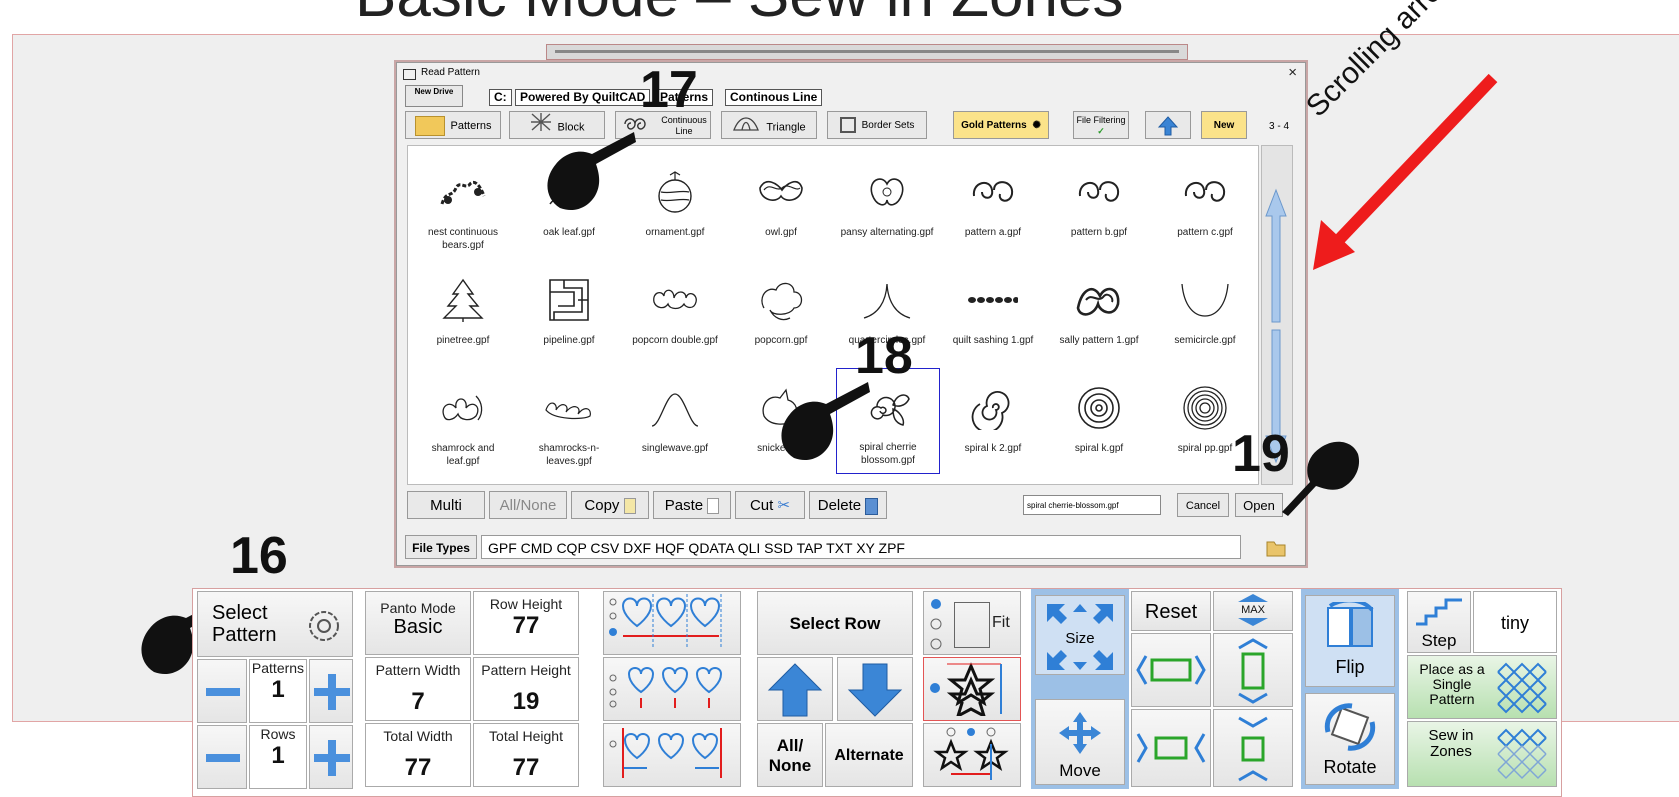 This screenshot has height=797, width=1679. What do you see at coordinates (1253, 748) in the screenshot?
I see `shrink-vertical-button` at bounding box center [1253, 748].